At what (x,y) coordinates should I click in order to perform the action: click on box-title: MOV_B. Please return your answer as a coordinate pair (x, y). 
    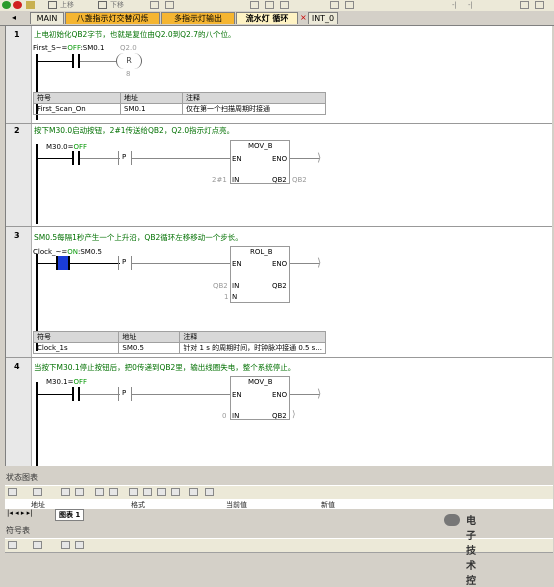
    Looking at the image, I should click on (260, 146).